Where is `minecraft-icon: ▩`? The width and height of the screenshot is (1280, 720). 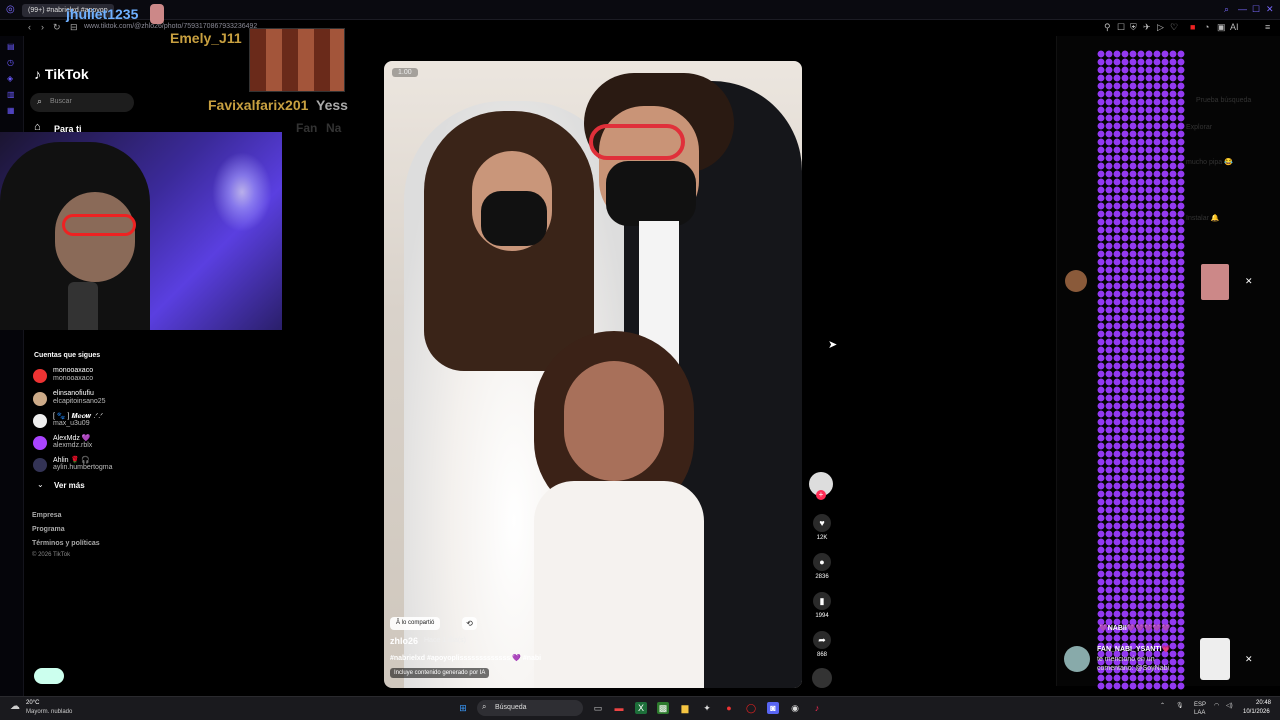
minecraft-icon: ▩ is located at coordinates (663, 708).